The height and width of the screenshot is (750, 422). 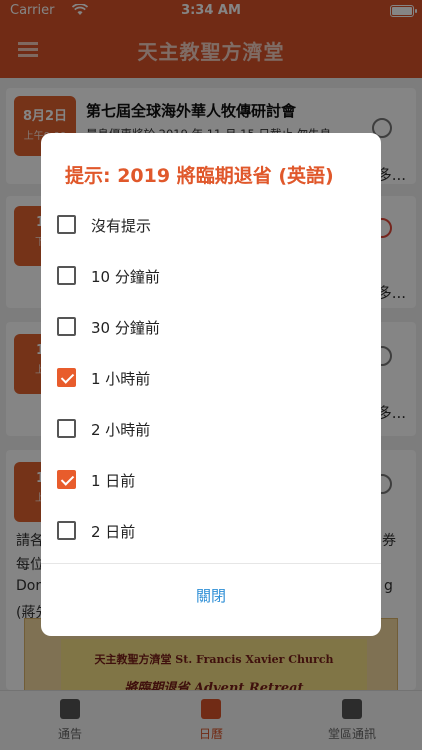 I want to click on reminder-option-2days: 2 日前, so click(x=207, y=533).